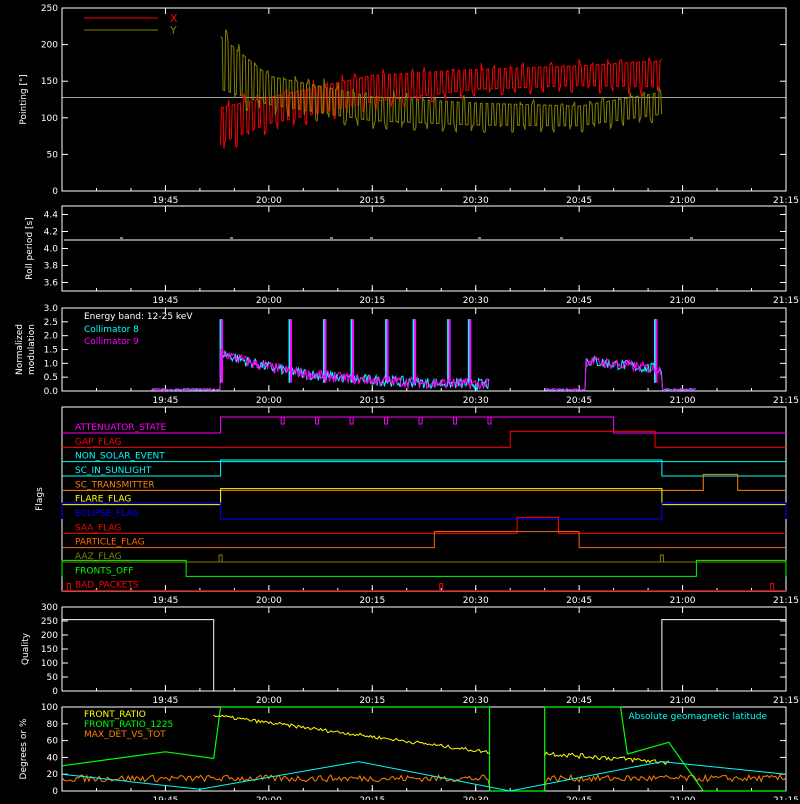  What do you see at coordinates (26, 648) in the screenshot?
I see `y-axis-label: Quality` at bounding box center [26, 648].